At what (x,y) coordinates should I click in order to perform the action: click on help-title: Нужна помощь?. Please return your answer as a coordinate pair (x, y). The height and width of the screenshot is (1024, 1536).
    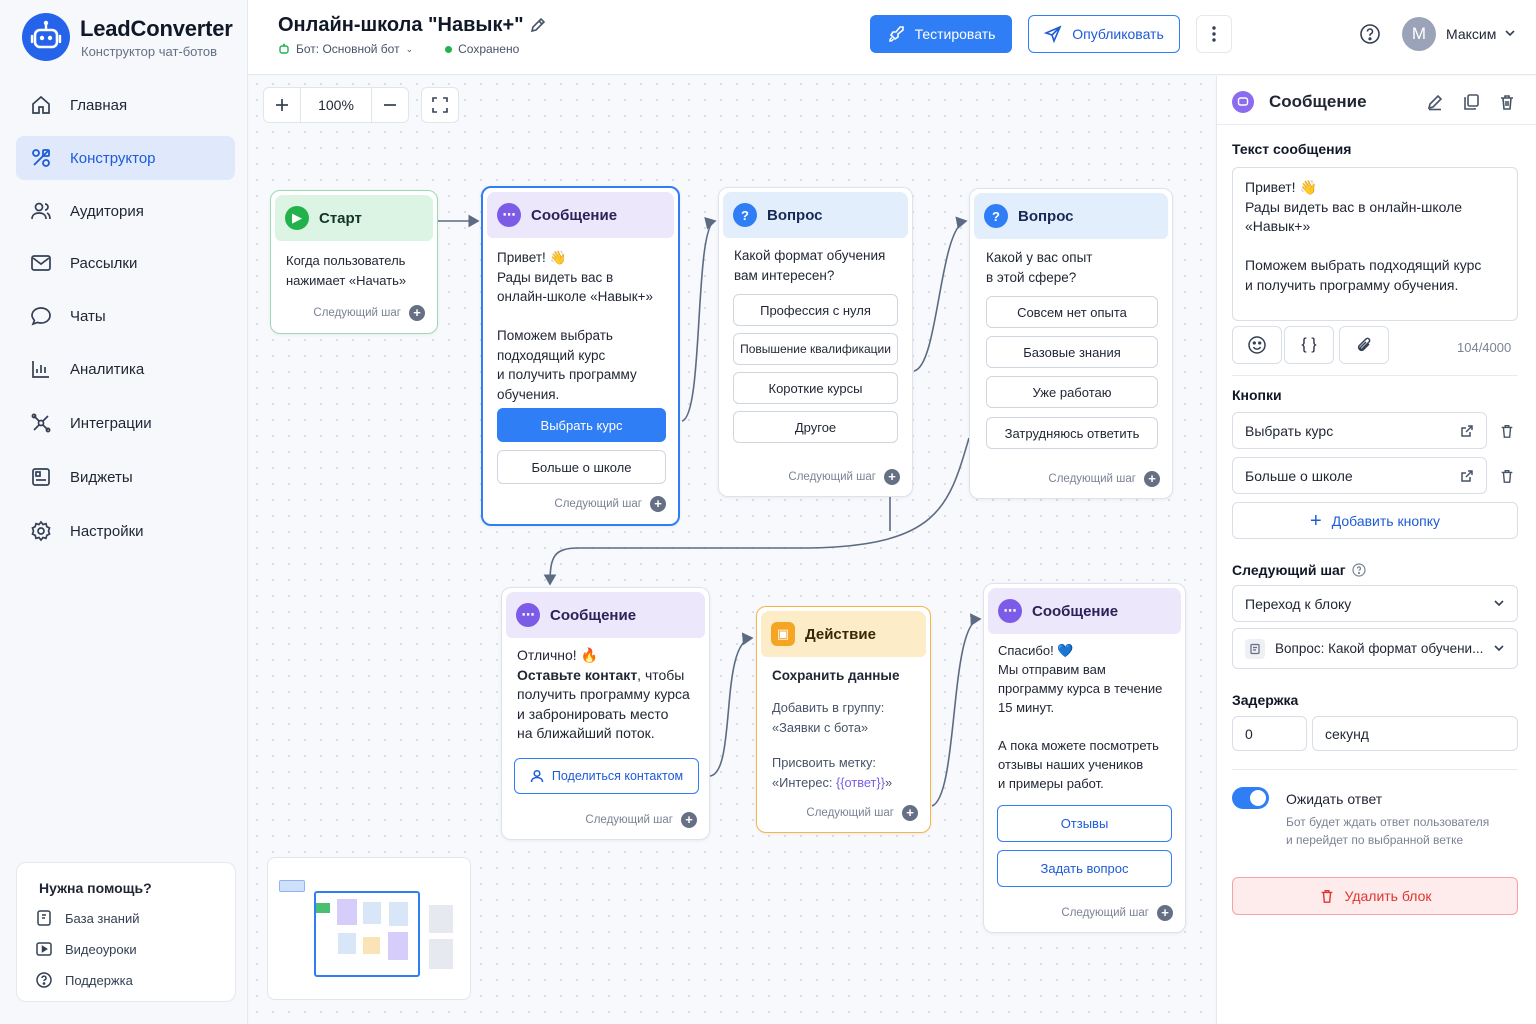
    Looking at the image, I should click on (95, 888).